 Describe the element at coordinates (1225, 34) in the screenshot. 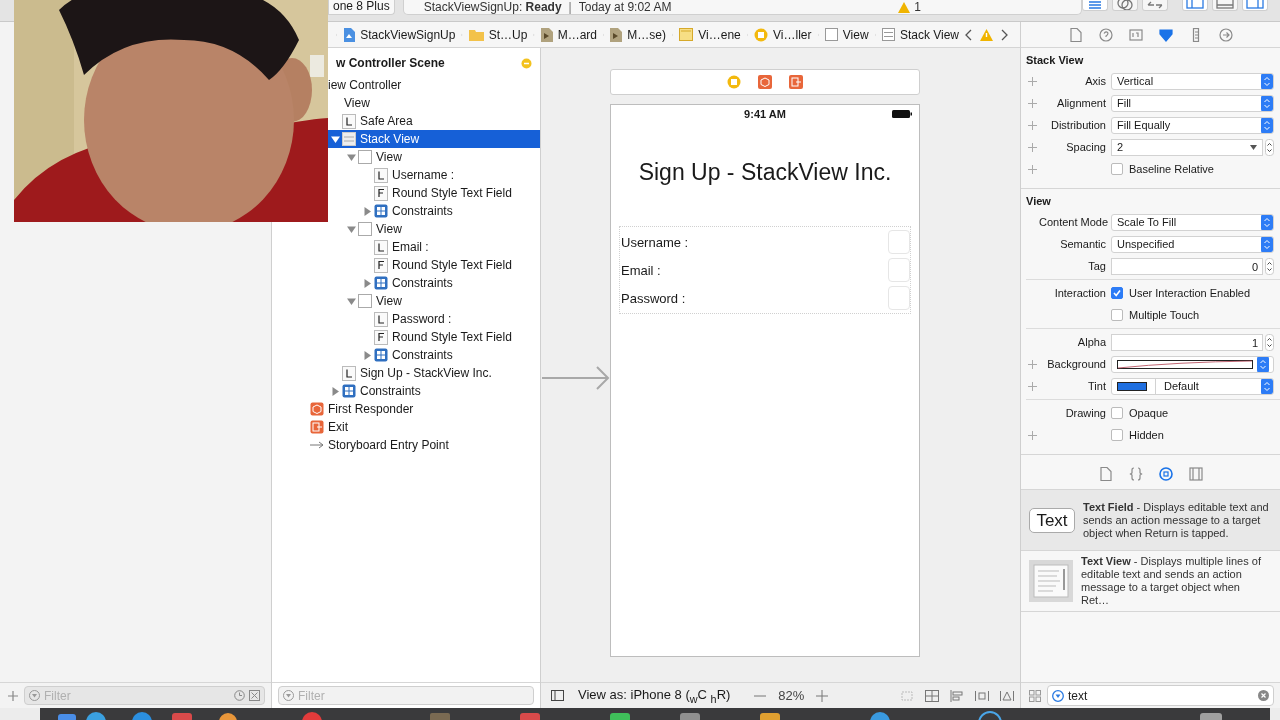

I see `connections-icon` at that location.